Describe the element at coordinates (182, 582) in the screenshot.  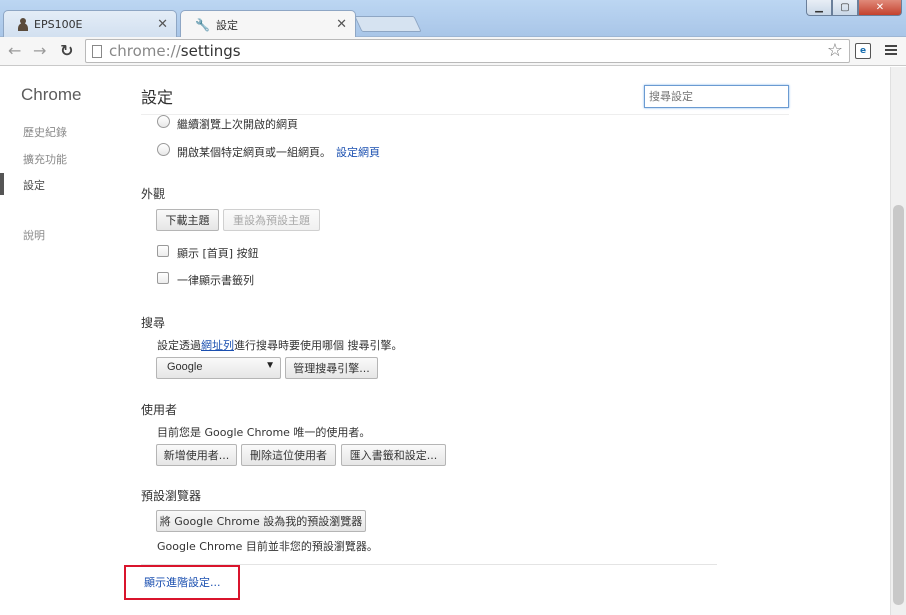
I see `highlight-annotation` at that location.